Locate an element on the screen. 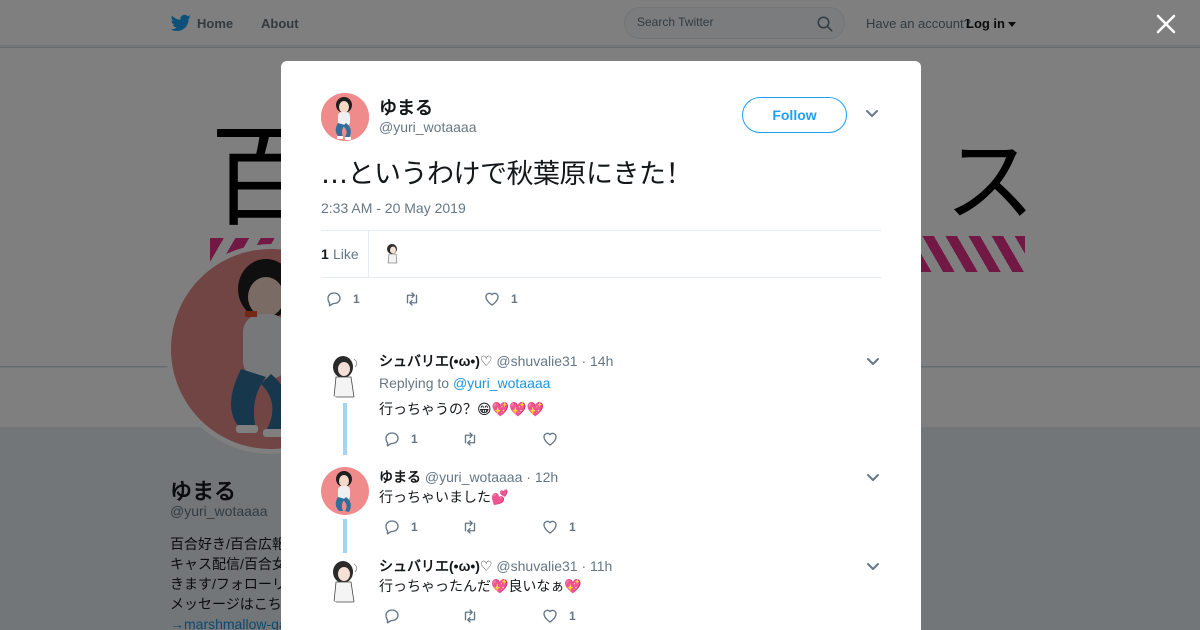 The width and height of the screenshot is (1200, 630). author-avatar is located at coordinates (345, 117).